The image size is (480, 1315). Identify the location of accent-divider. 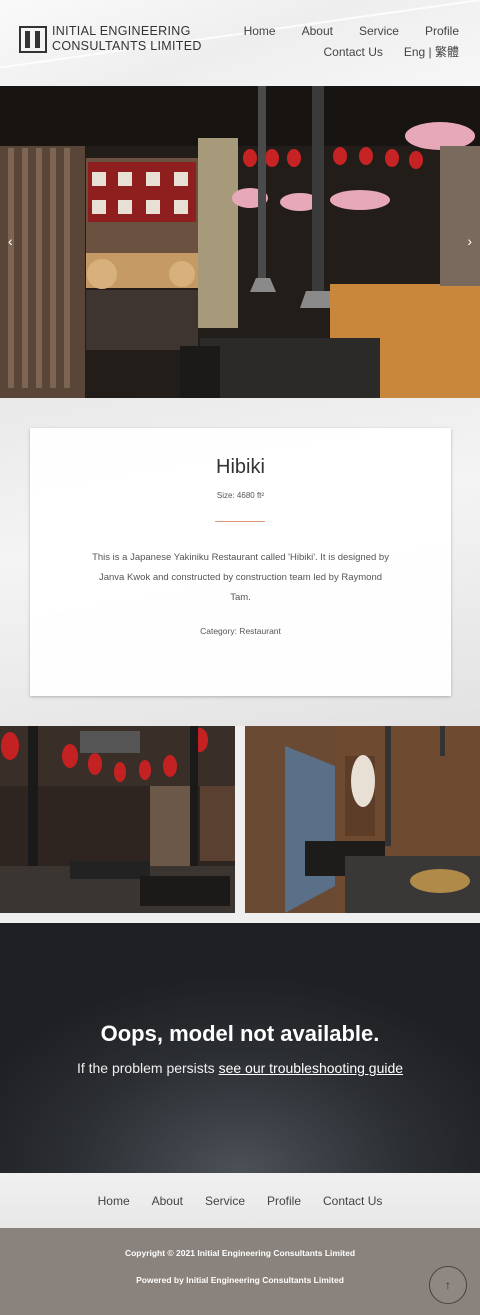
(240, 521).